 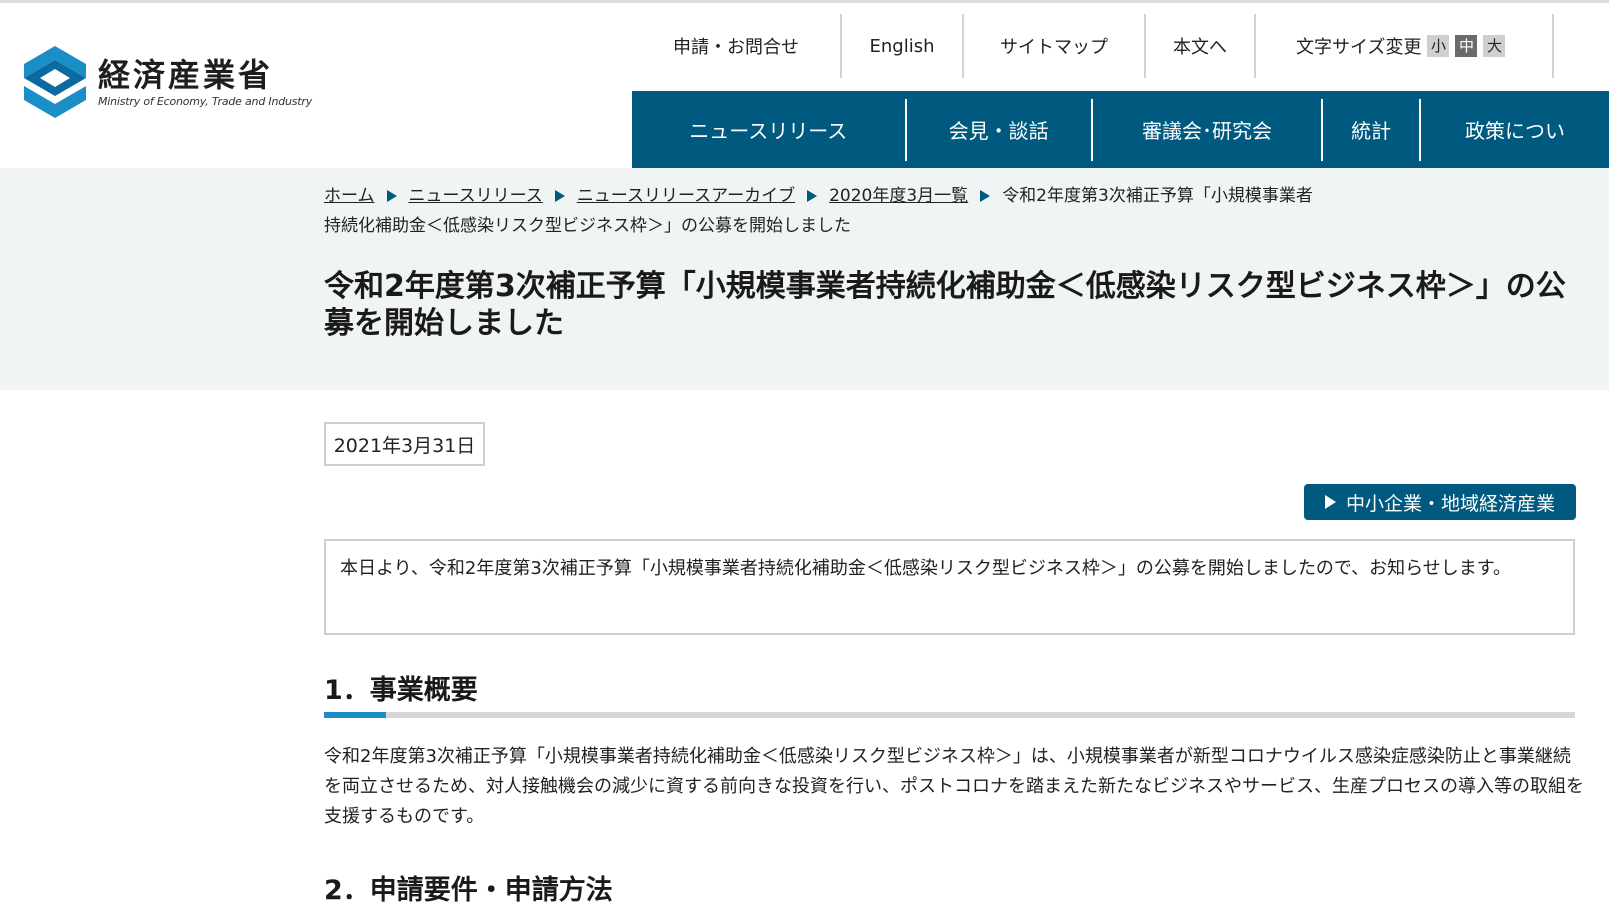 What do you see at coordinates (404, 444) in the screenshot?
I see `publish-date: 2021年3月31日` at bounding box center [404, 444].